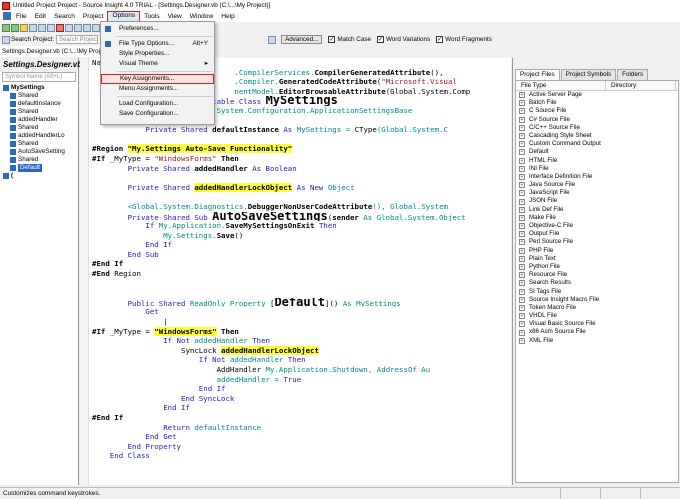  Describe the element at coordinates (51, 27) in the screenshot. I see `print-icon` at that location.